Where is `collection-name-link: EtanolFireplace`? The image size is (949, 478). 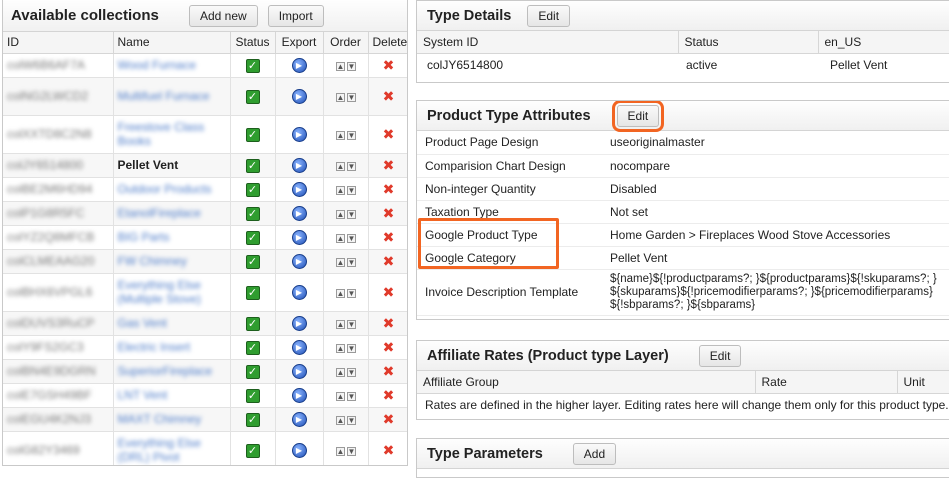
collection-name-link: EtanolFireplace is located at coordinates (159, 213).